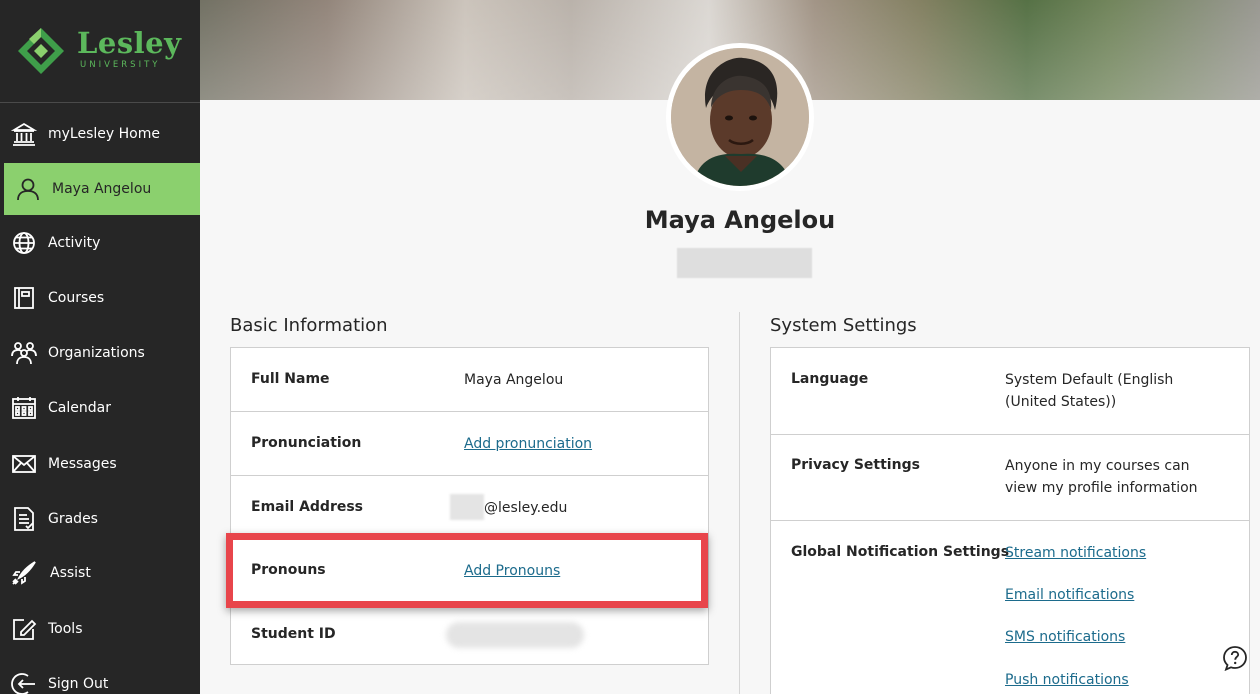  What do you see at coordinates (1069, 595) in the screenshot?
I see `email-notifications-link: Email notifications` at bounding box center [1069, 595].